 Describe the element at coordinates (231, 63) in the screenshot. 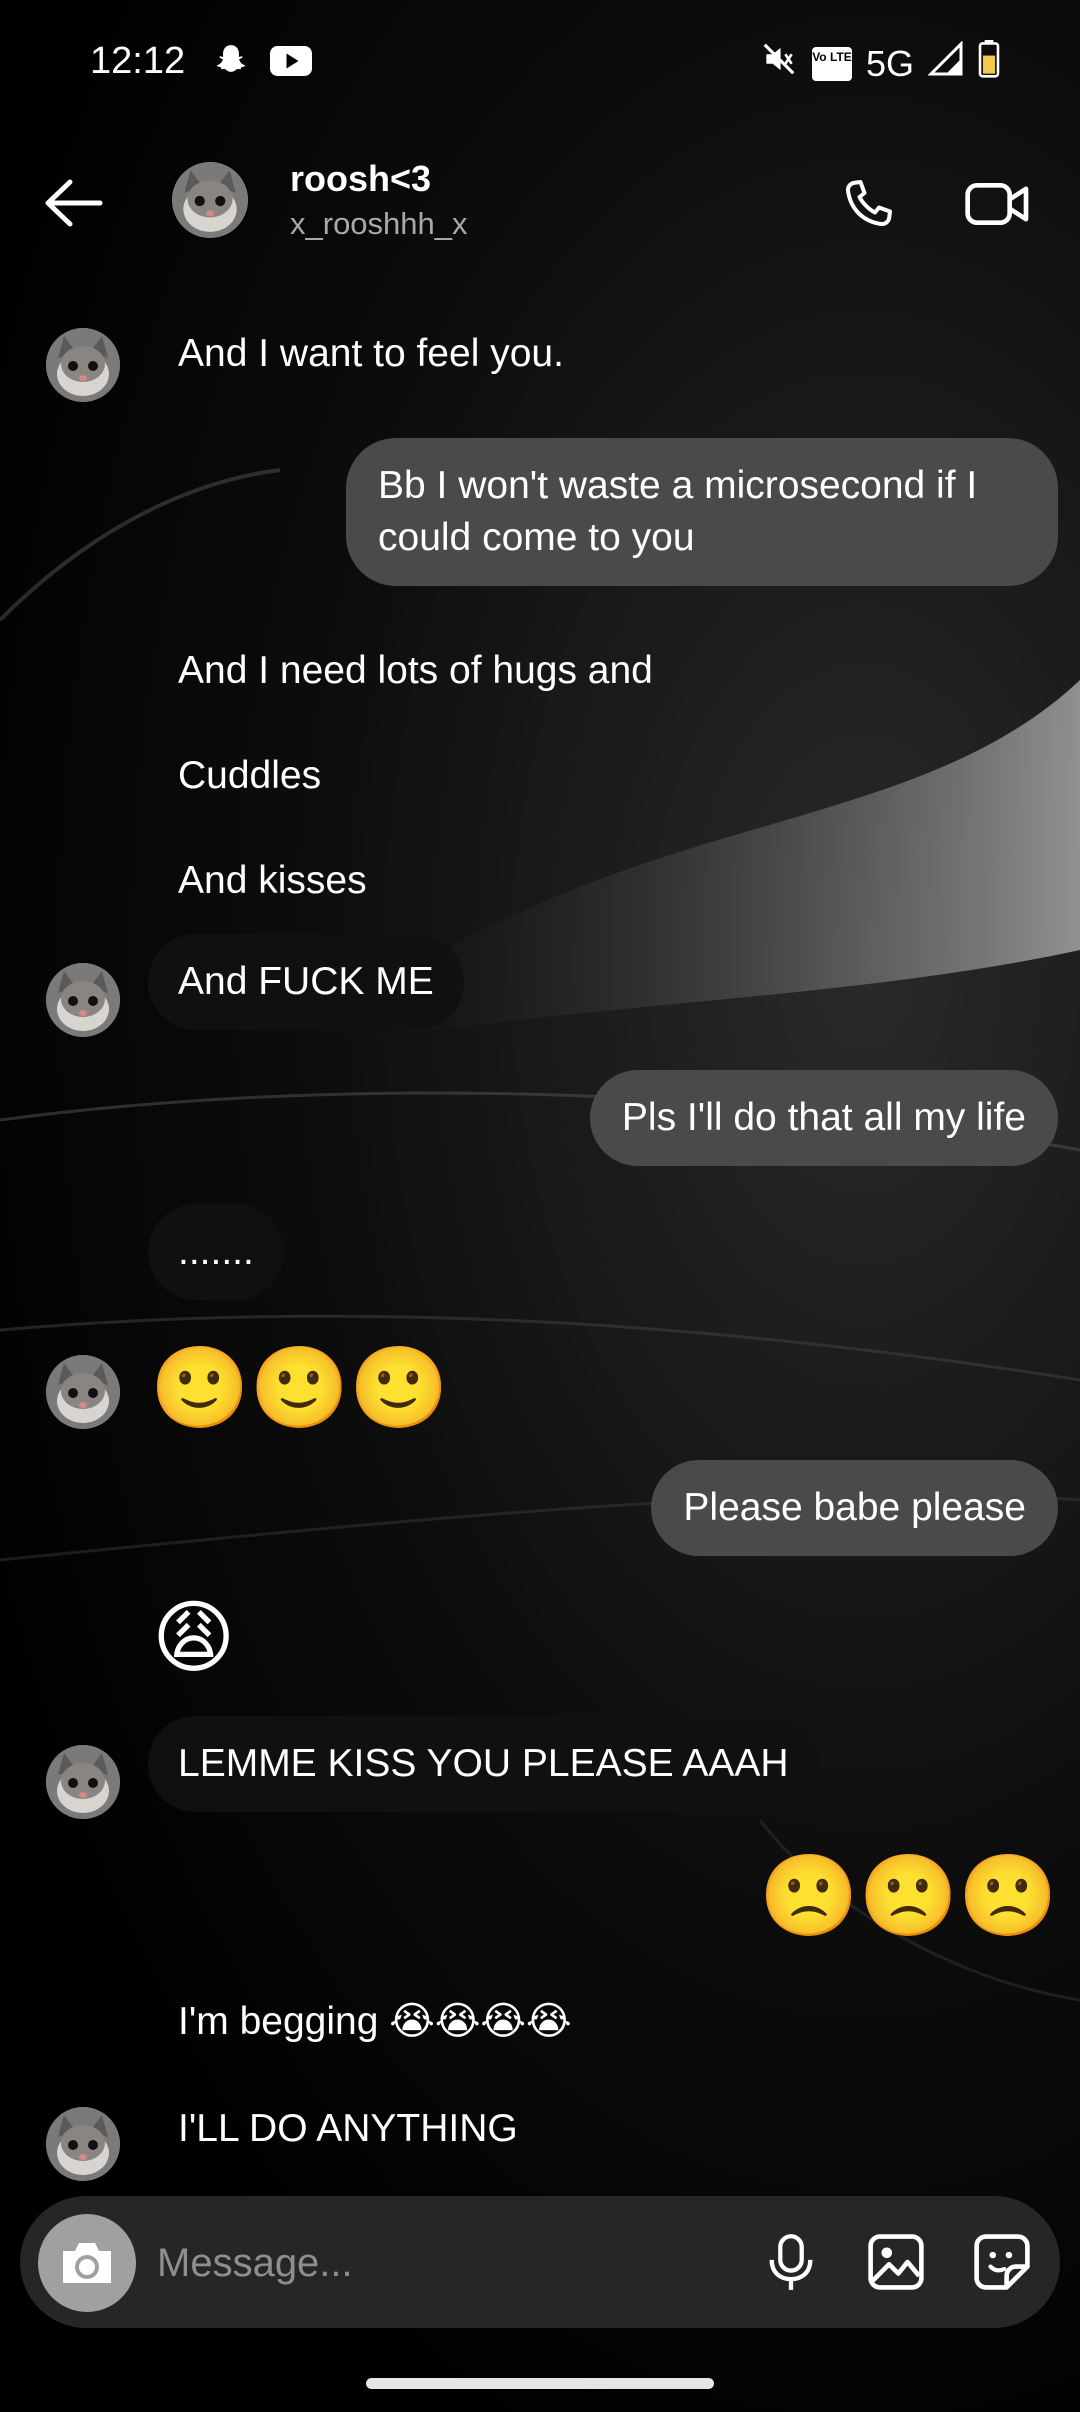

I see `snapchat-icon` at that location.